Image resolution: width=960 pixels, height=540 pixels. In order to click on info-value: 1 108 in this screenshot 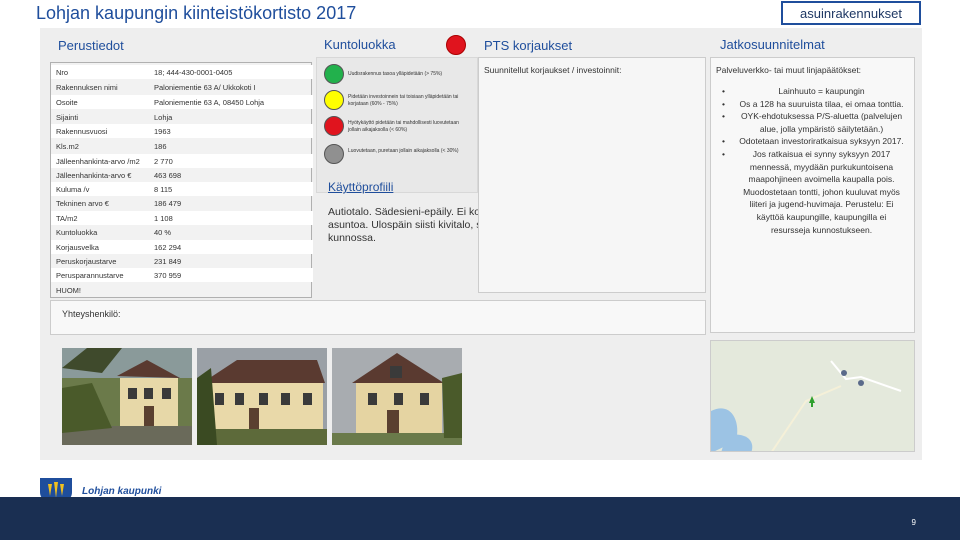, I will do `click(163, 218)`.